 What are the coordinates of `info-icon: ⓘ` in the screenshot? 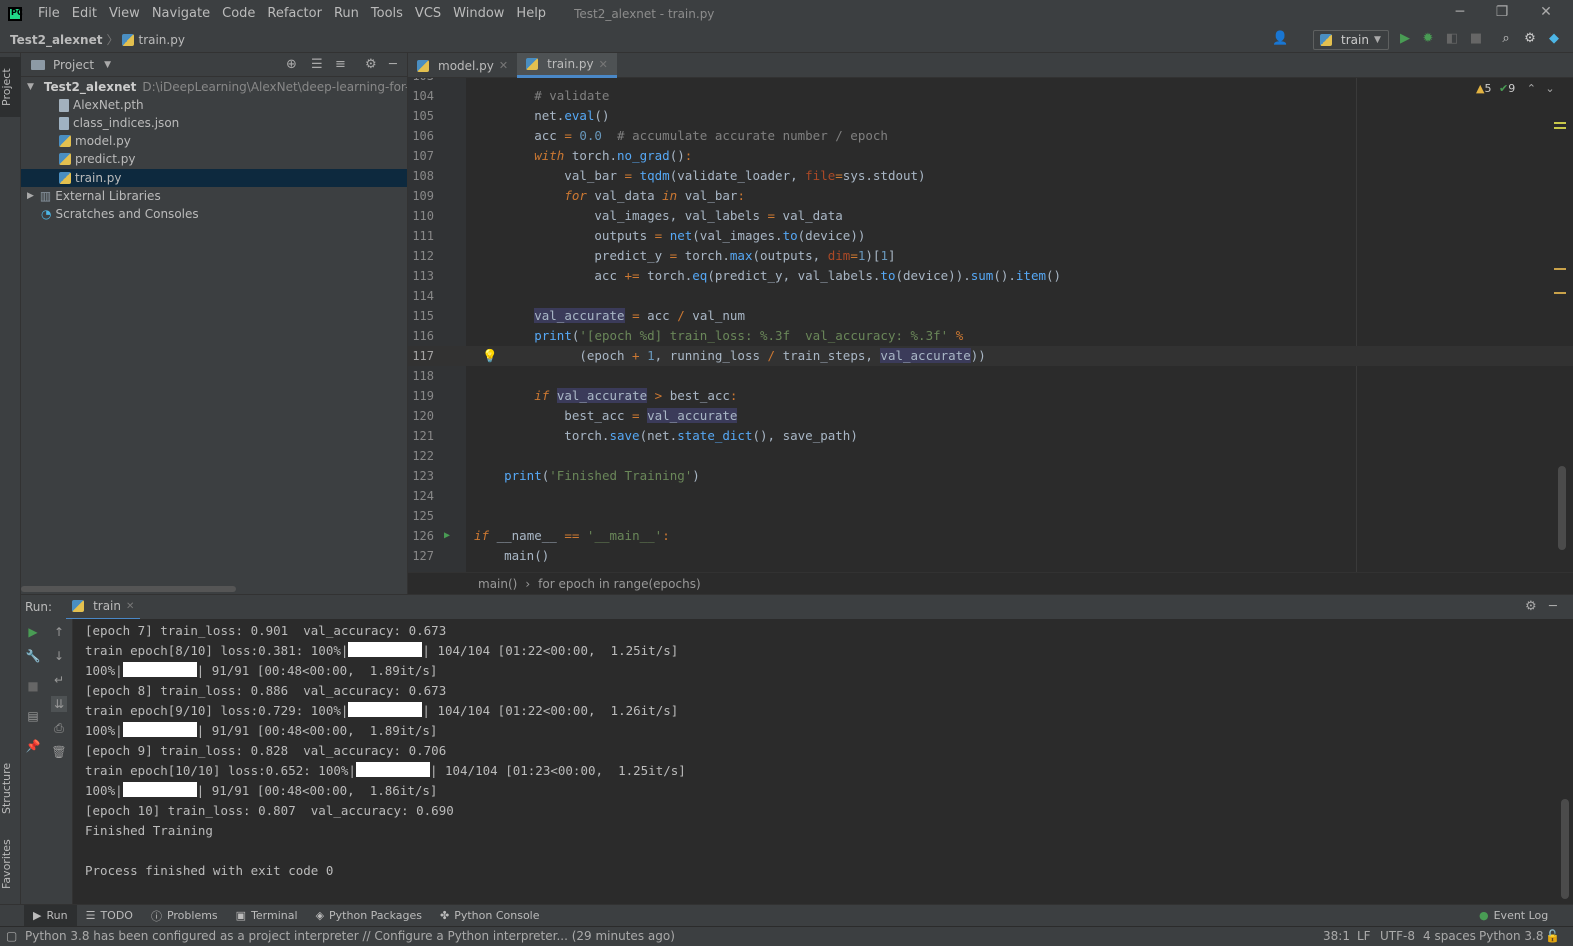 It's located at (156, 916).